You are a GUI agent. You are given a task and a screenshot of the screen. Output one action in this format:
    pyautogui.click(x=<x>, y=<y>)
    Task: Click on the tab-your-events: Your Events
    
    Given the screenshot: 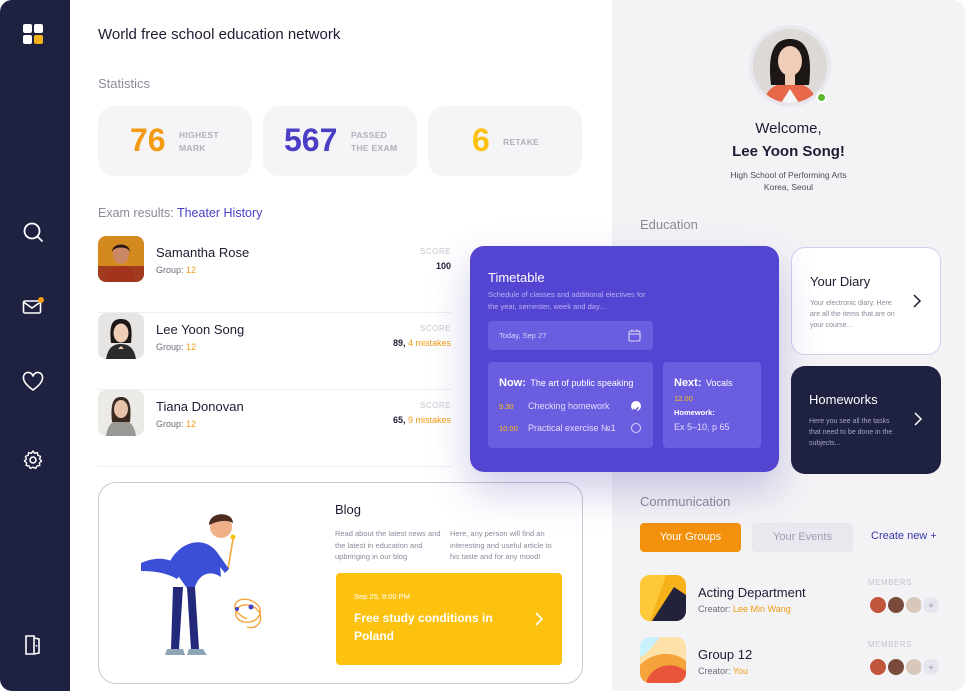 What is the action you would take?
    pyautogui.click(x=802, y=537)
    